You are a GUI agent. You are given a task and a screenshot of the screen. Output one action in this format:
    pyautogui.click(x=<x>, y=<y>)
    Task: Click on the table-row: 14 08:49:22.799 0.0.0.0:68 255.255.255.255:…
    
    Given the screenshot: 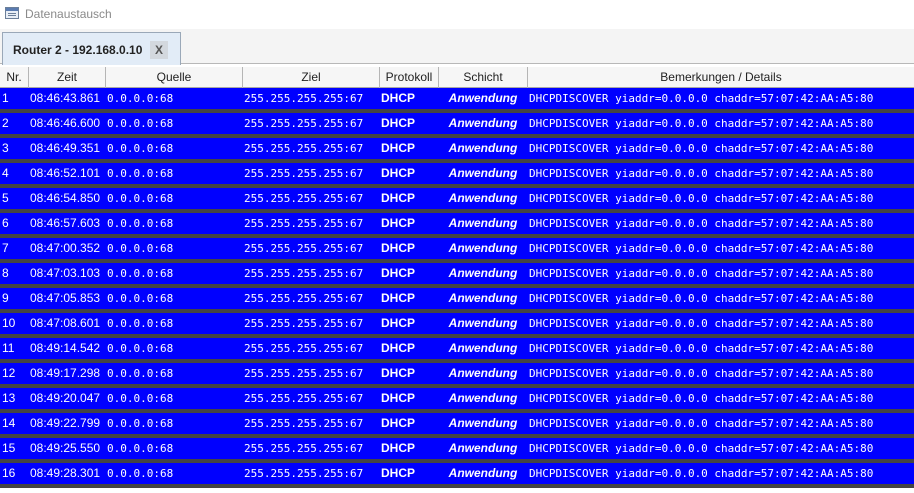 What is the action you would take?
    pyautogui.click(x=457, y=425)
    